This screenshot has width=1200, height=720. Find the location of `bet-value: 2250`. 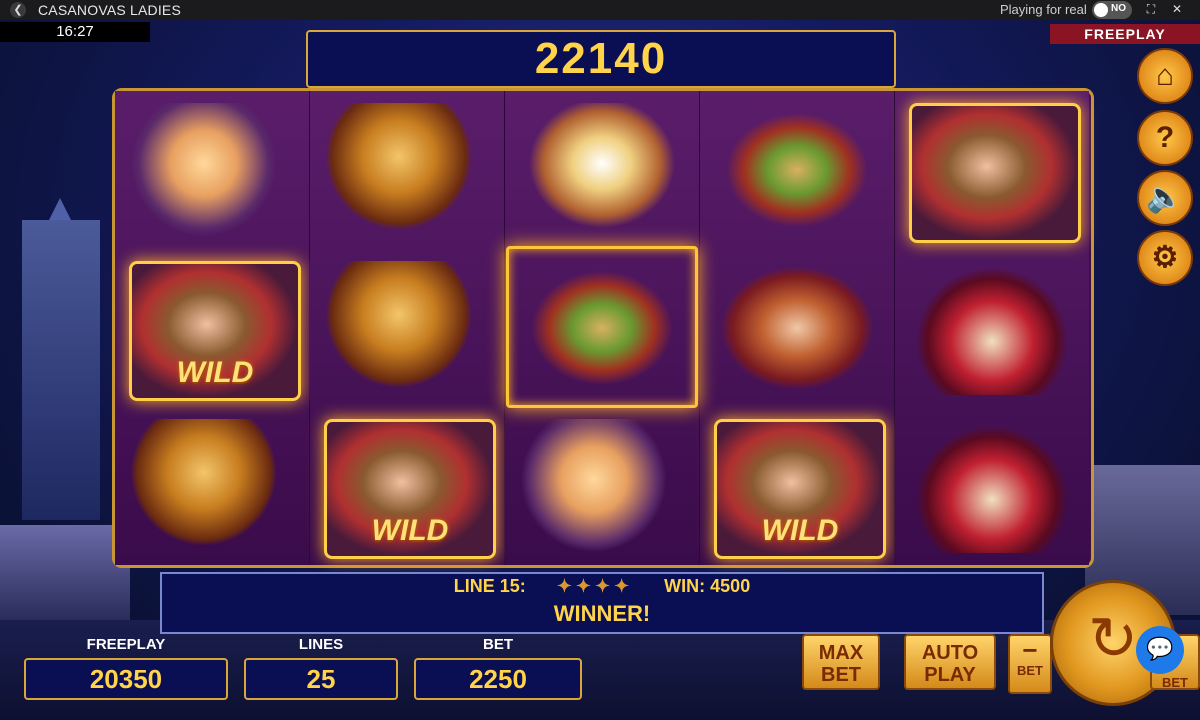

bet-value: 2250 is located at coordinates (498, 679).